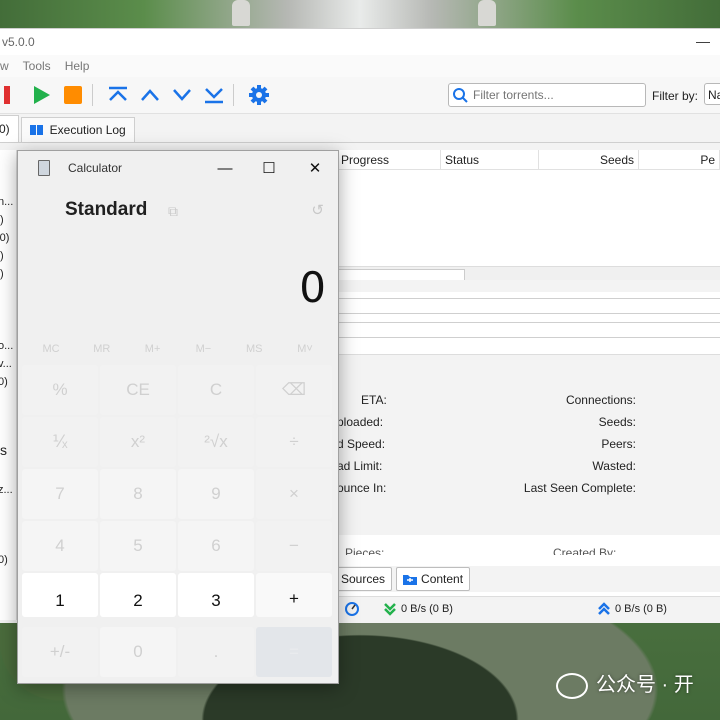 Image resolution: width=720 pixels, height=720 pixels. I want to click on column-label: Status, so click(462, 160).